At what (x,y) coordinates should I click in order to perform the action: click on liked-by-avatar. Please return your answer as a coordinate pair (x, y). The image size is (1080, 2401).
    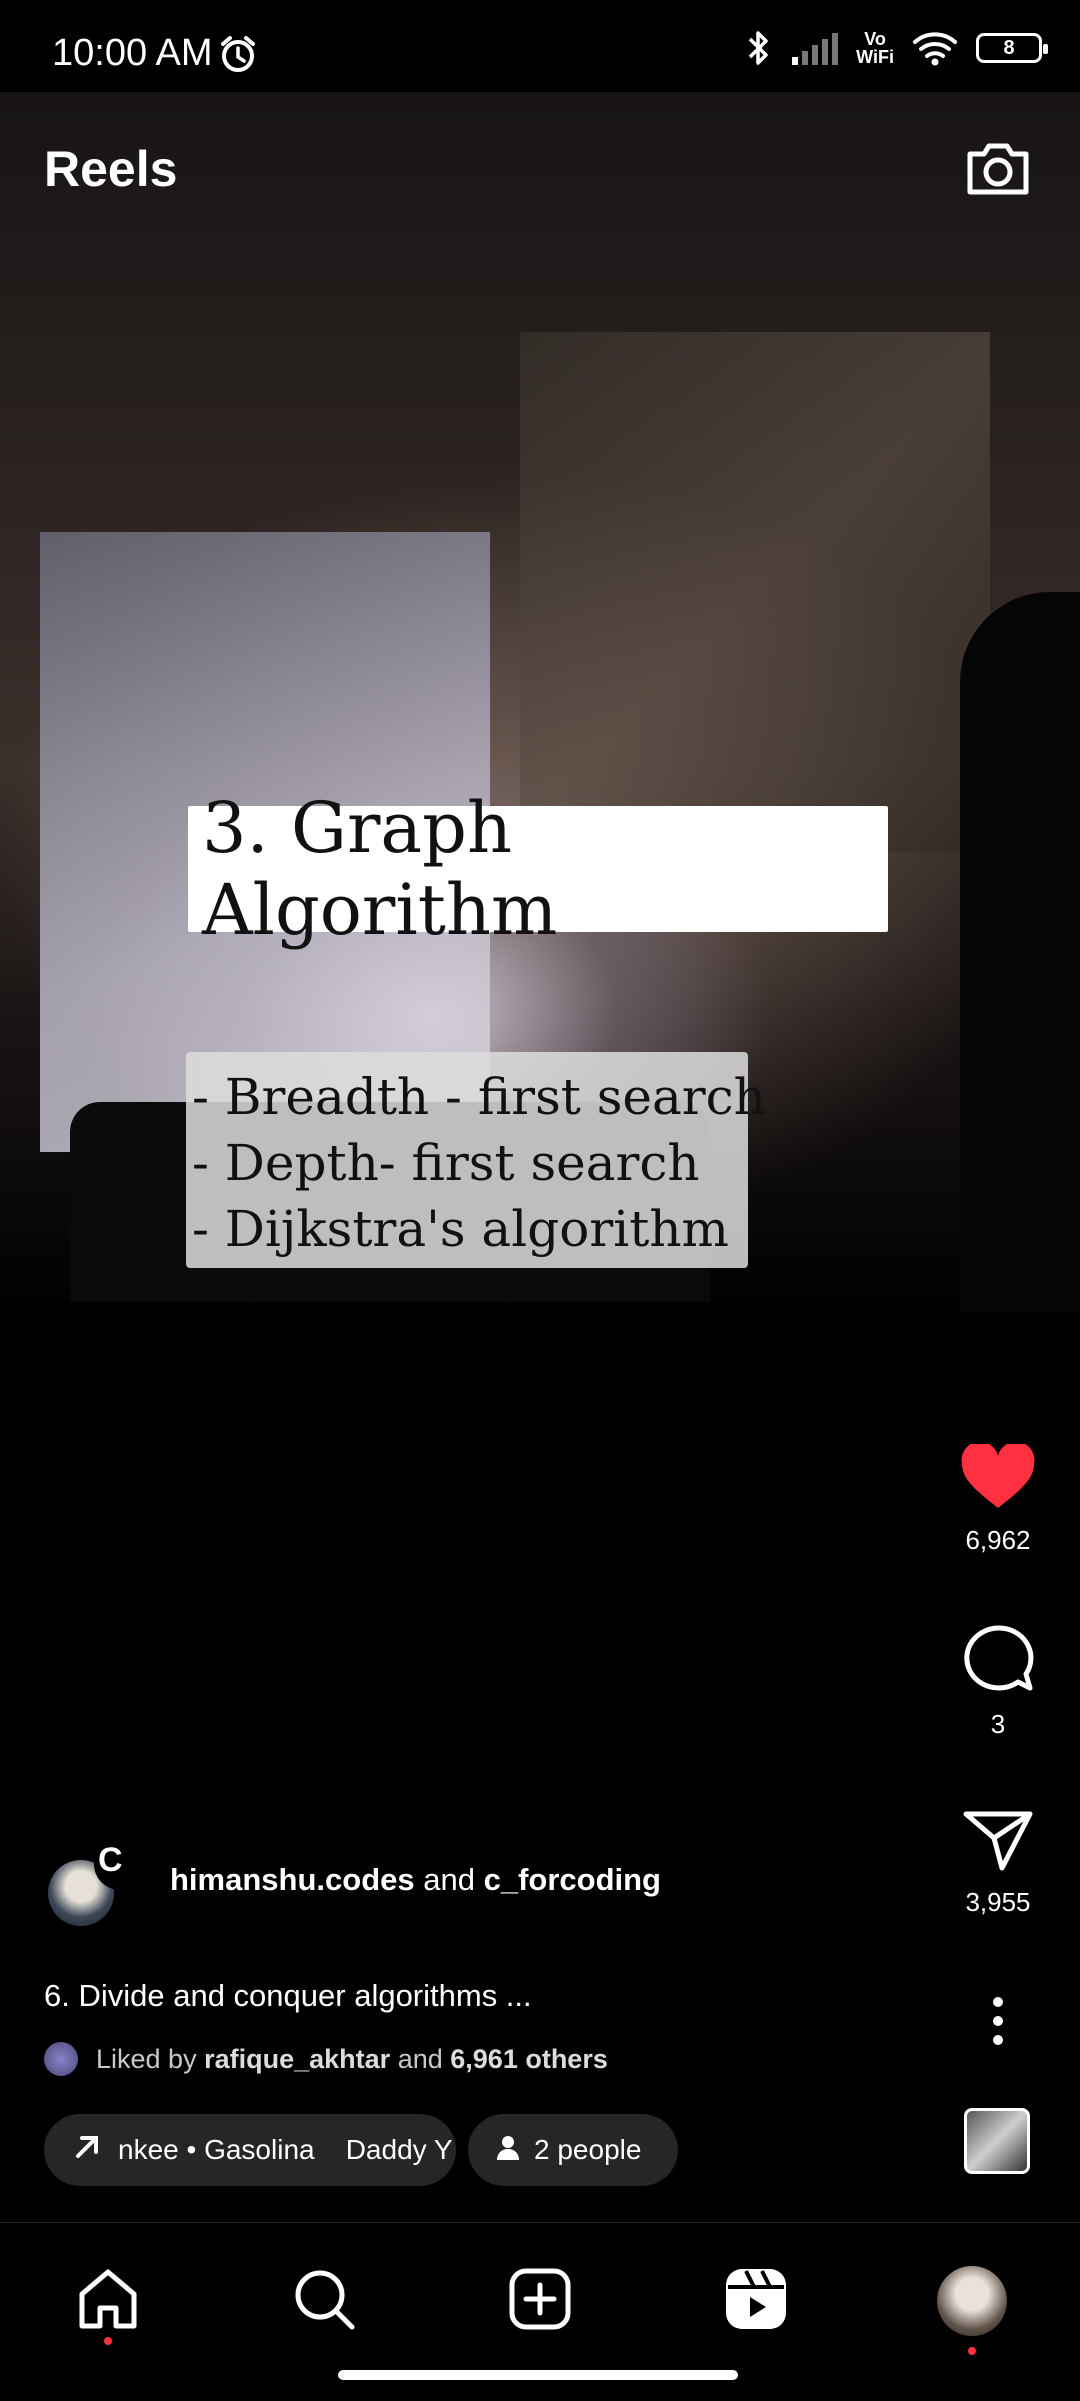
    Looking at the image, I should click on (61, 2059).